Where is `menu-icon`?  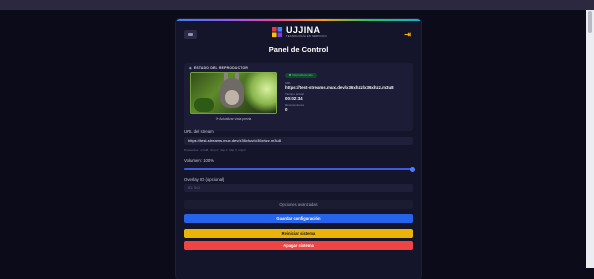
menu-icon is located at coordinates (190, 34).